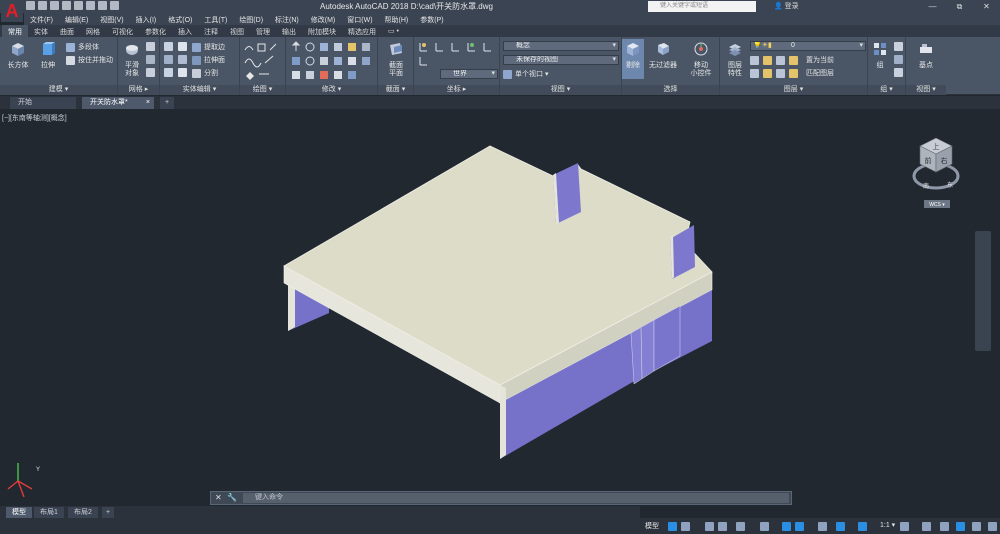 This screenshot has height=534, width=1000. What do you see at coordinates (936, 146) in the screenshot?
I see `viewcube-top: 上` at bounding box center [936, 146].